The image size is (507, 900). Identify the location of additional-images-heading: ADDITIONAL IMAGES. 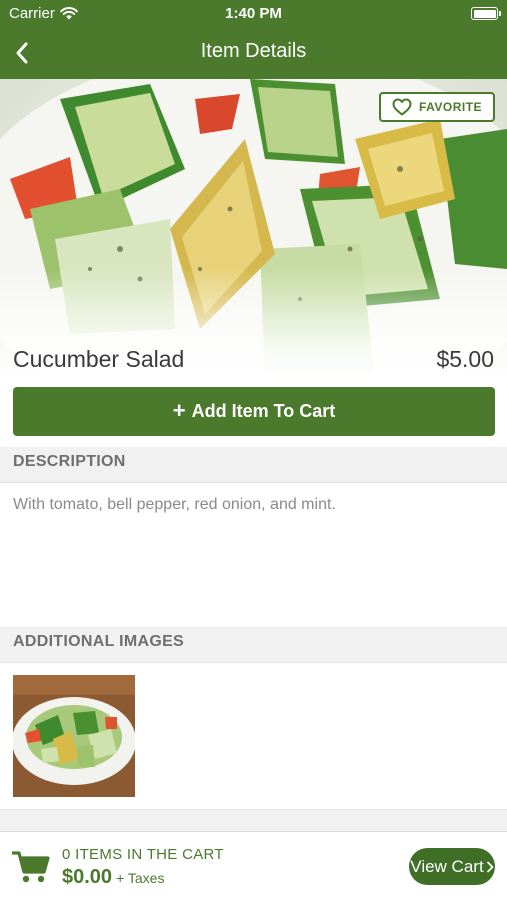
(253, 645).